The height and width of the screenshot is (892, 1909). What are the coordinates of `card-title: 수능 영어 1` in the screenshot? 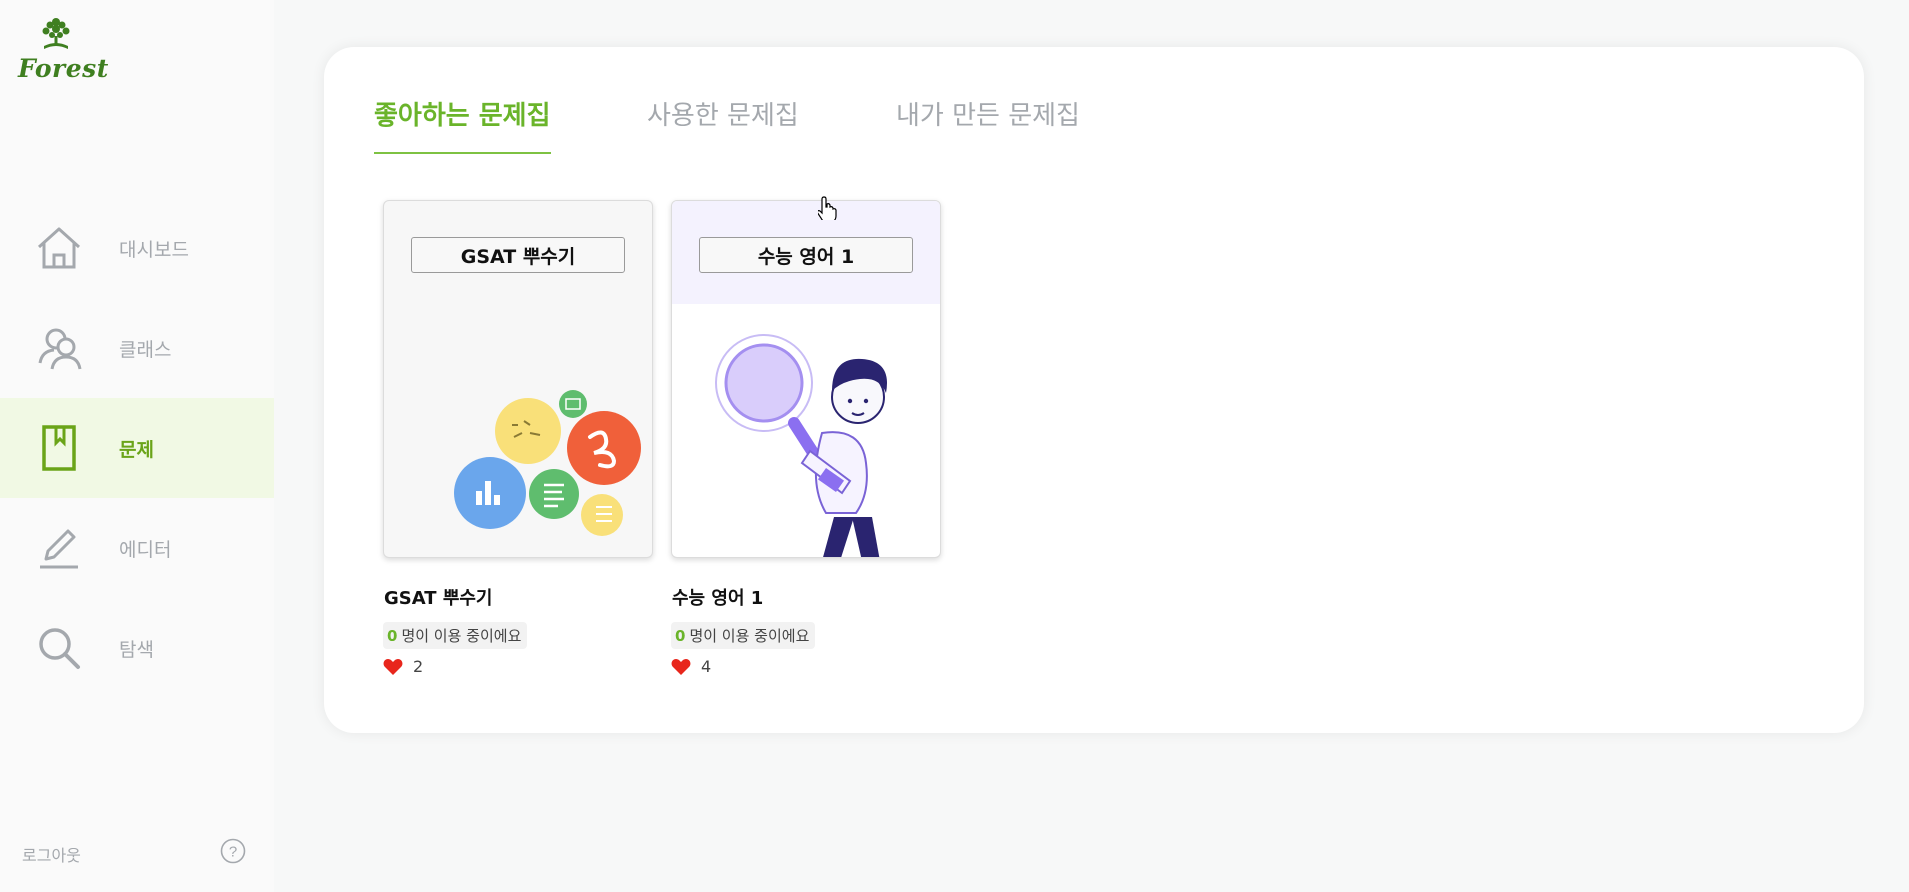 It's located at (807, 597).